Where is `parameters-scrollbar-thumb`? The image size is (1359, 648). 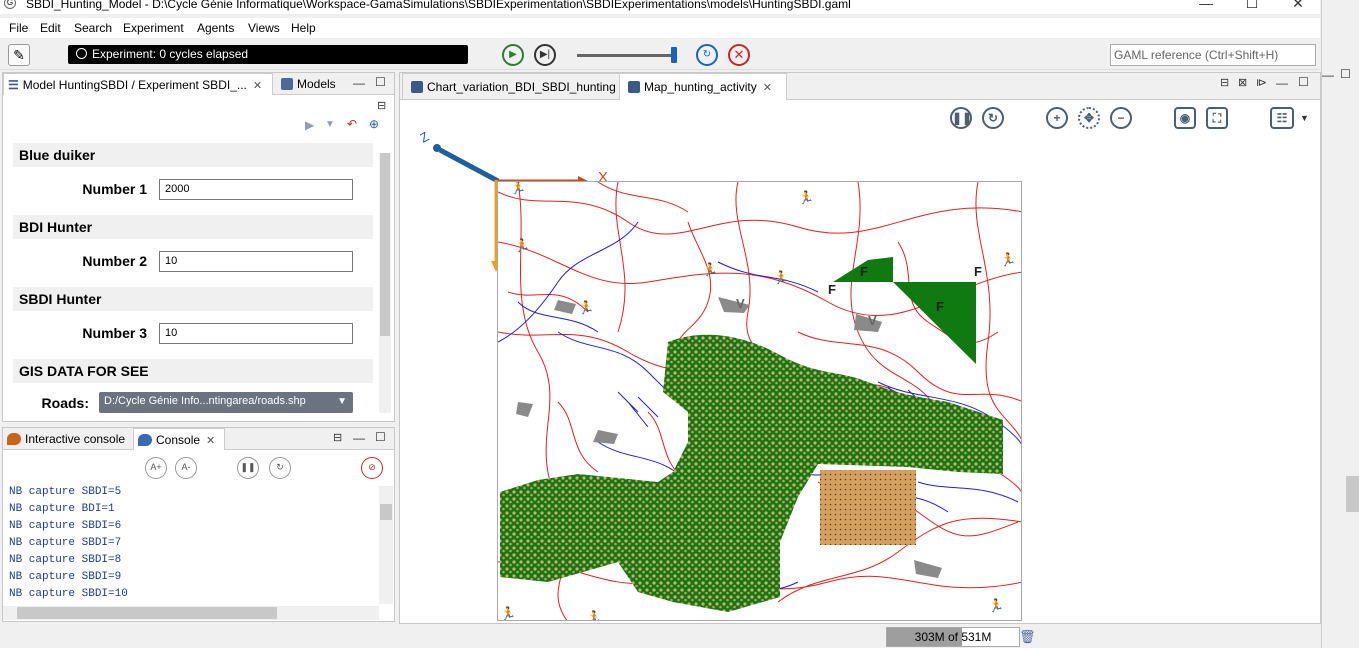
parameters-scrollbar-thumb is located at coordinates (385, 244).